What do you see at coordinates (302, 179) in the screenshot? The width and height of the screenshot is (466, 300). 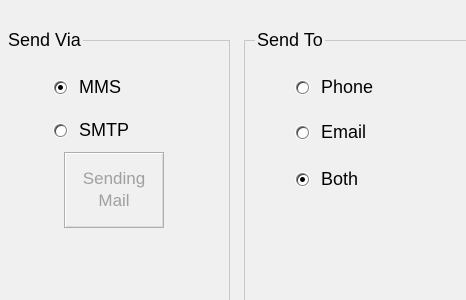 I see `radio-both-indicator` at bounding box center [302, 179].